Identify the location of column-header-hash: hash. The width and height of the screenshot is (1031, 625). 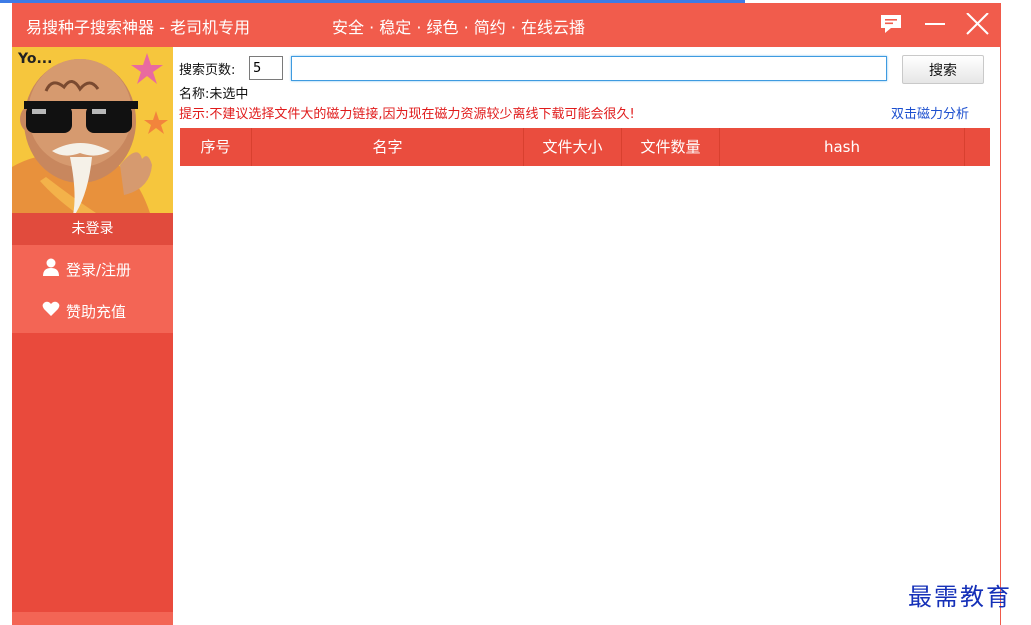
(842, 147).